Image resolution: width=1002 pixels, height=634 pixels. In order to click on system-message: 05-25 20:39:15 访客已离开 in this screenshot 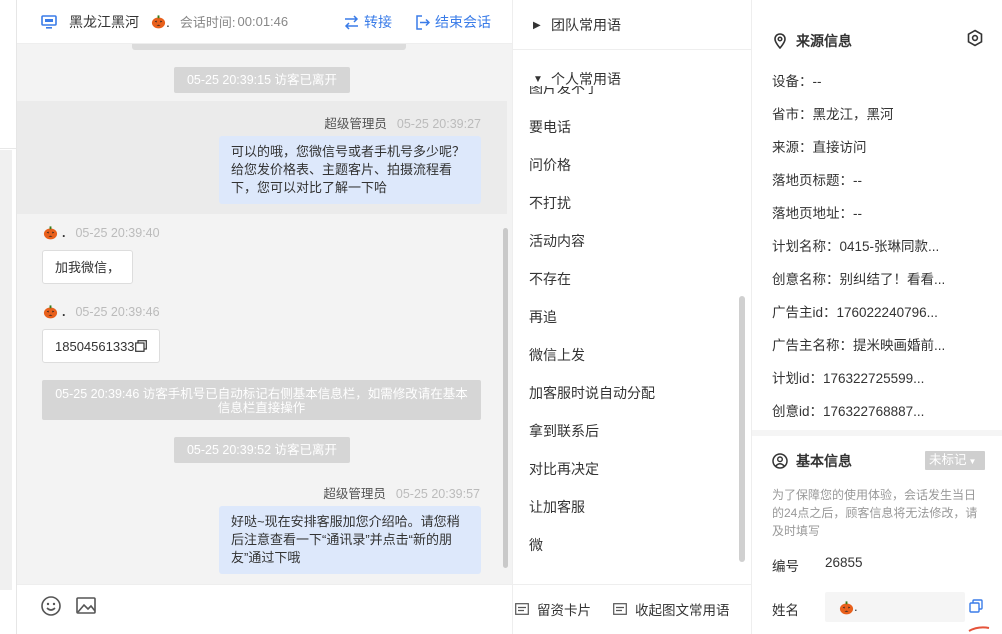, I will do `click(262, 80)`.